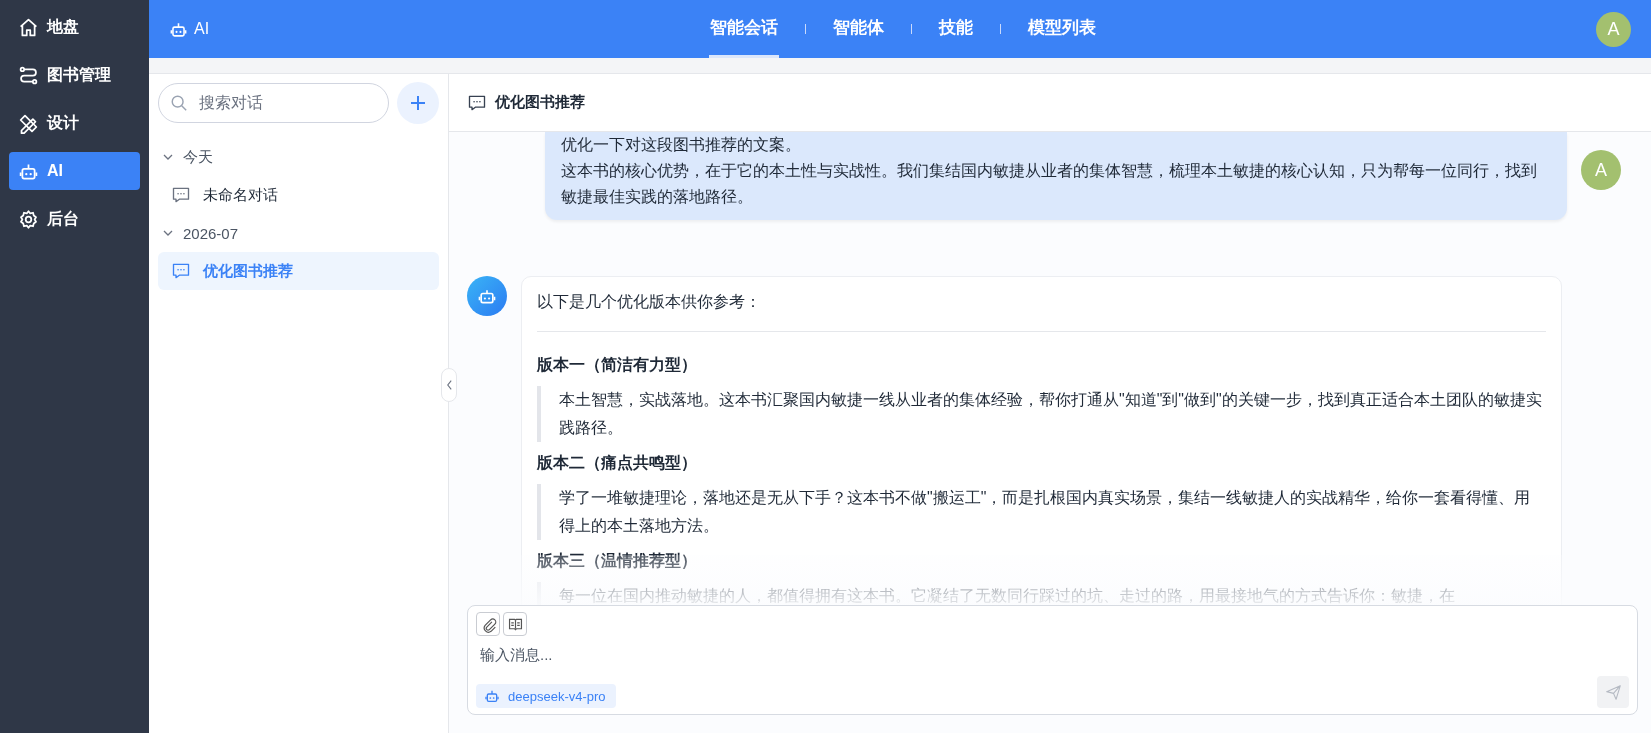 The image size is (1651, 733). What do you see at coordinates (617, 561) in the screenshot?
I see `version-heading: 版本三（温情推荐型）` at bounding box center [617, 561].